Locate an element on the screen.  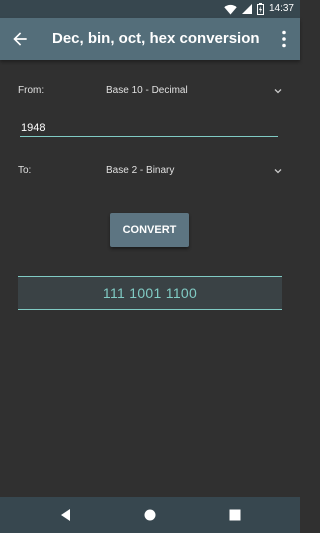
battery-icon is located at coordinates (260, 9).